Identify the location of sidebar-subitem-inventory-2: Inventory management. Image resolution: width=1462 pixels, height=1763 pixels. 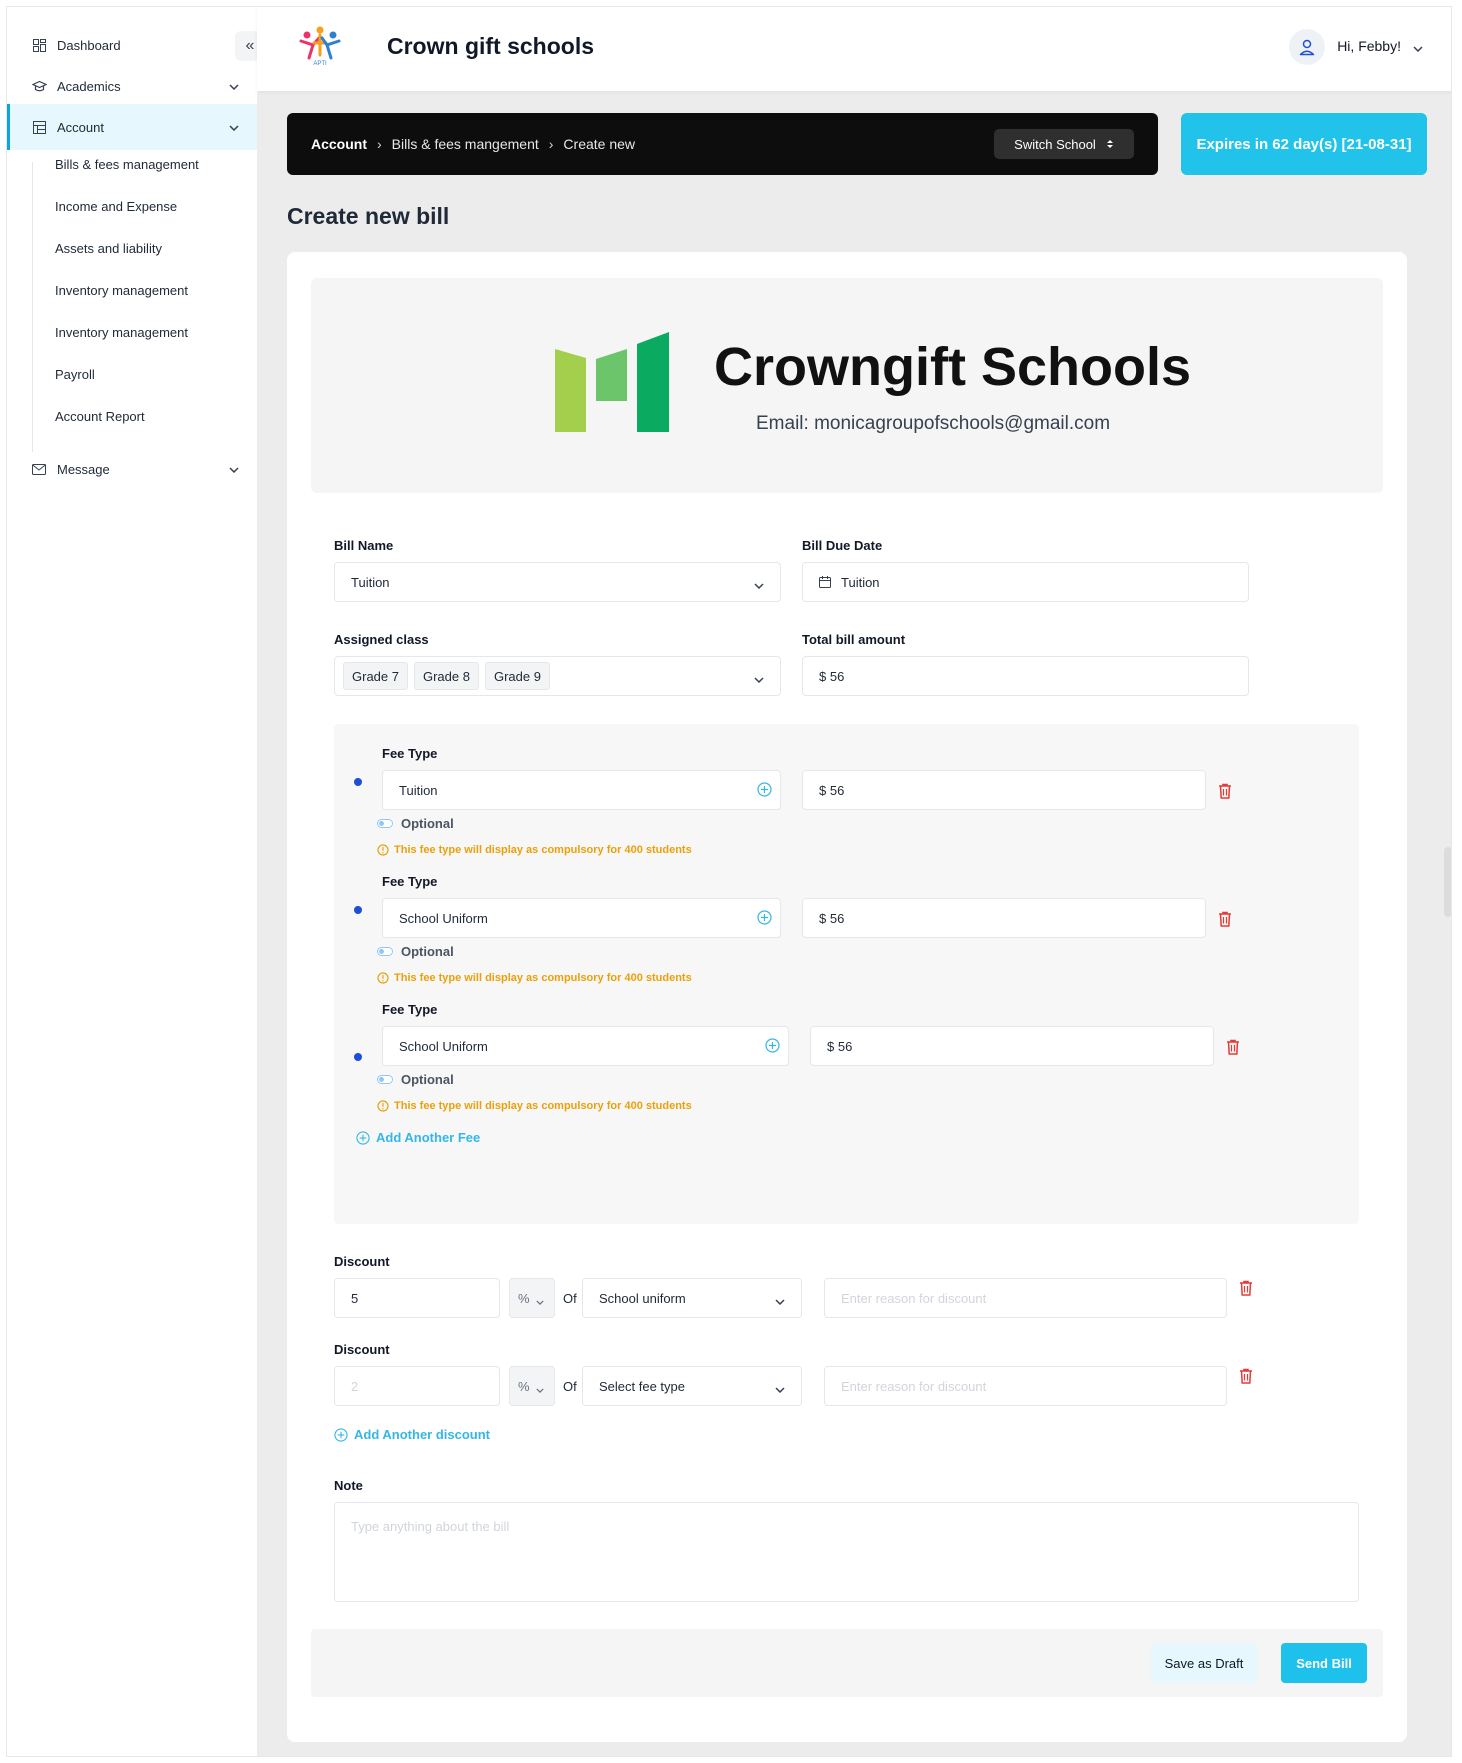
(121, 332).